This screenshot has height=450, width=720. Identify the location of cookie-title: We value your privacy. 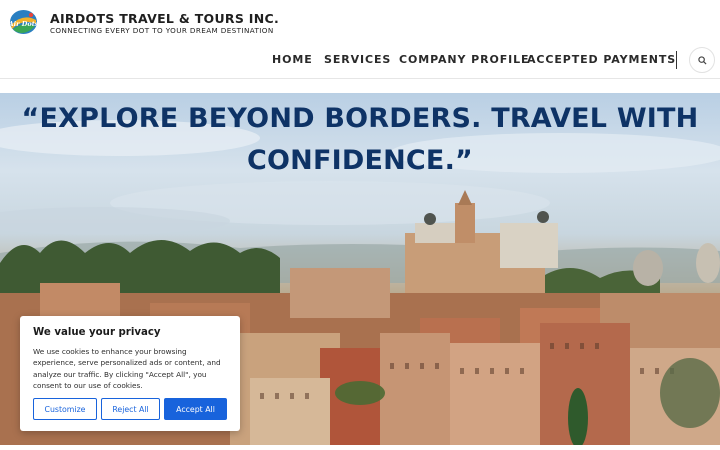
(97, 332).